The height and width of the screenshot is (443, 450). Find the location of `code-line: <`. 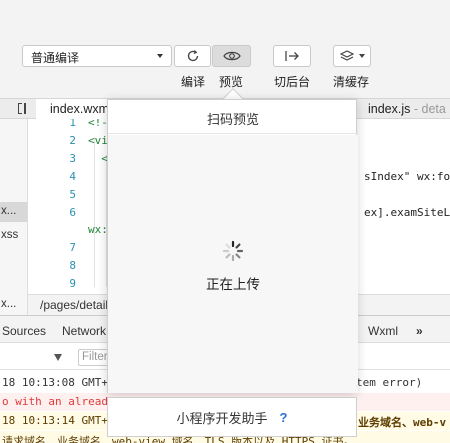

code-line: < is located at coordinates (98, 158).